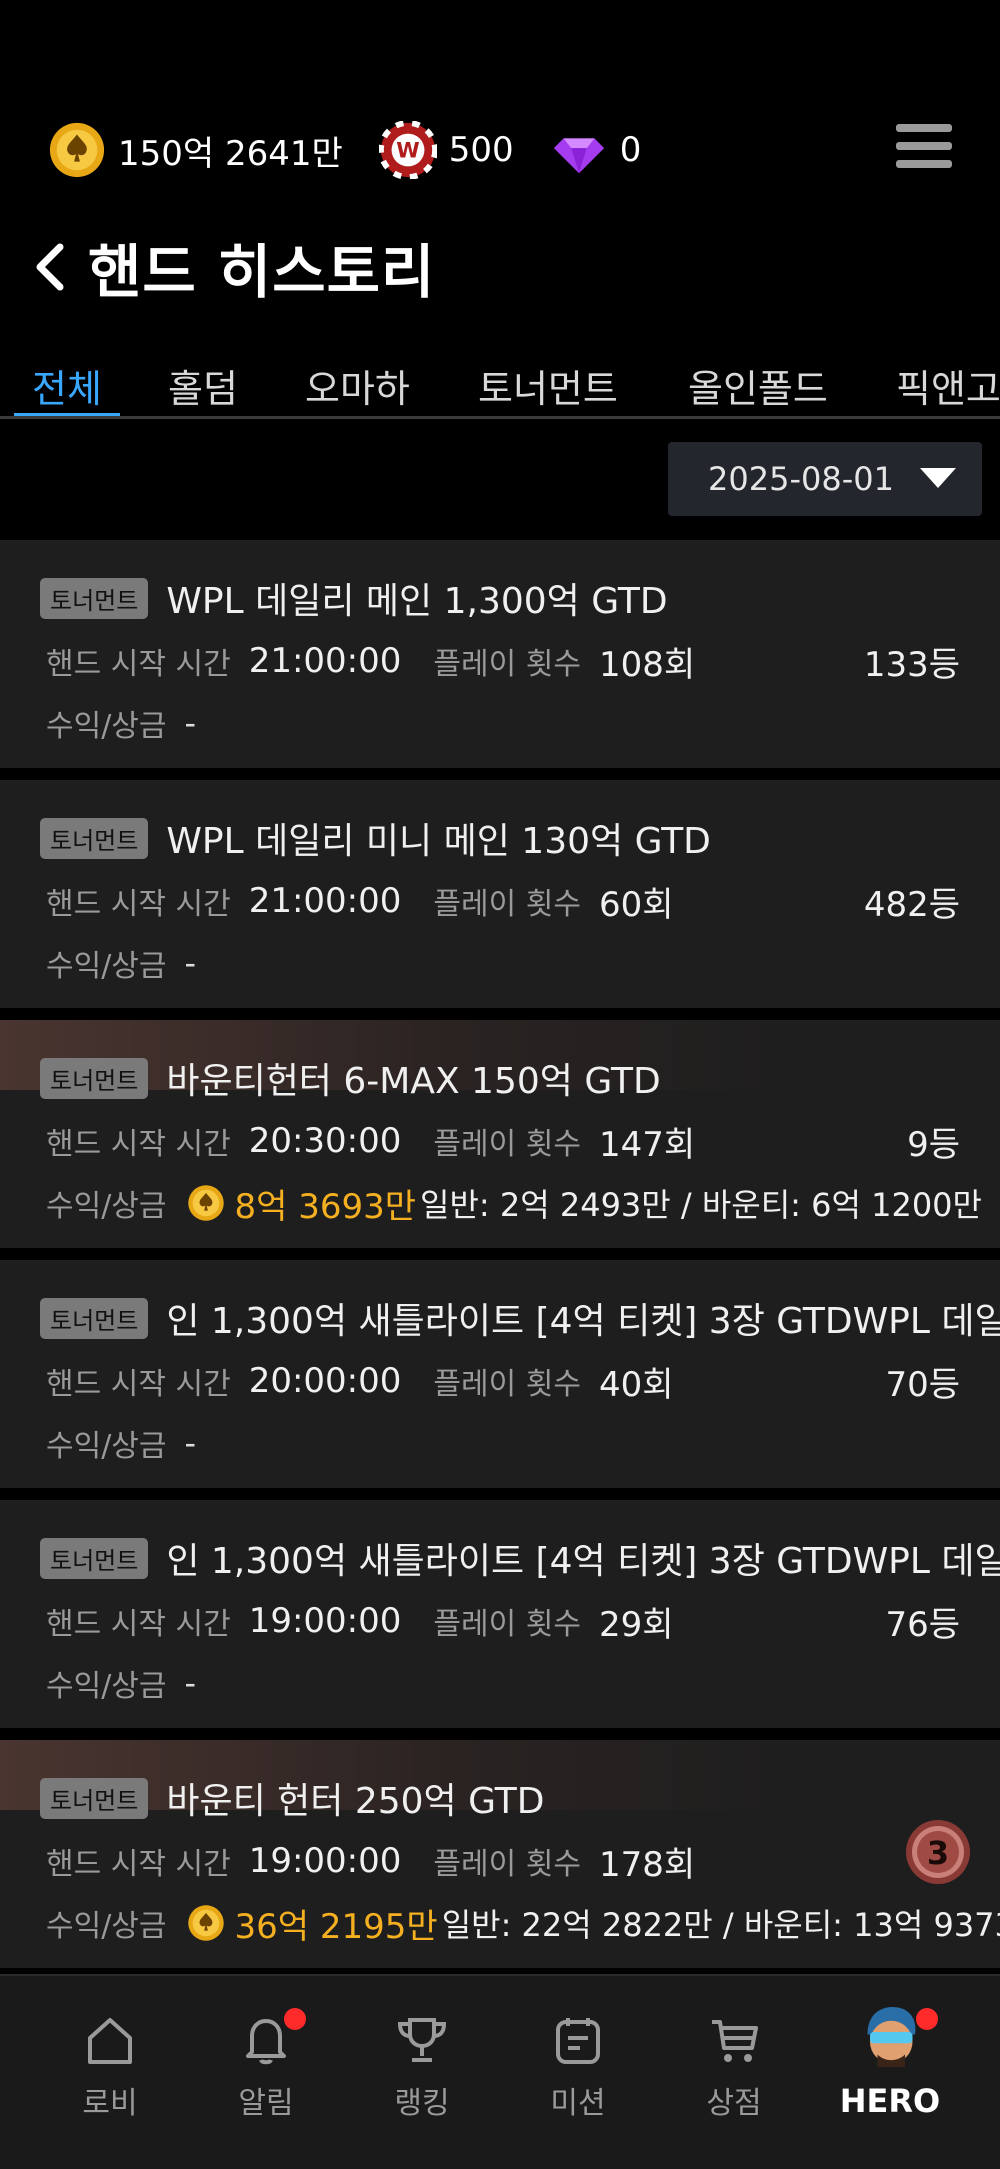  Describe the element at coordinates (647, 1144) in the screenshot. I see `plays-value: 147회` at that location.